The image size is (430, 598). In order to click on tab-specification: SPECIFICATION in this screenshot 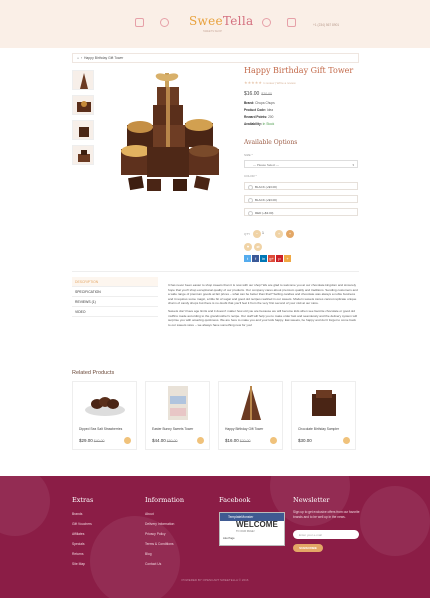, I will do `click(115, 292)`.